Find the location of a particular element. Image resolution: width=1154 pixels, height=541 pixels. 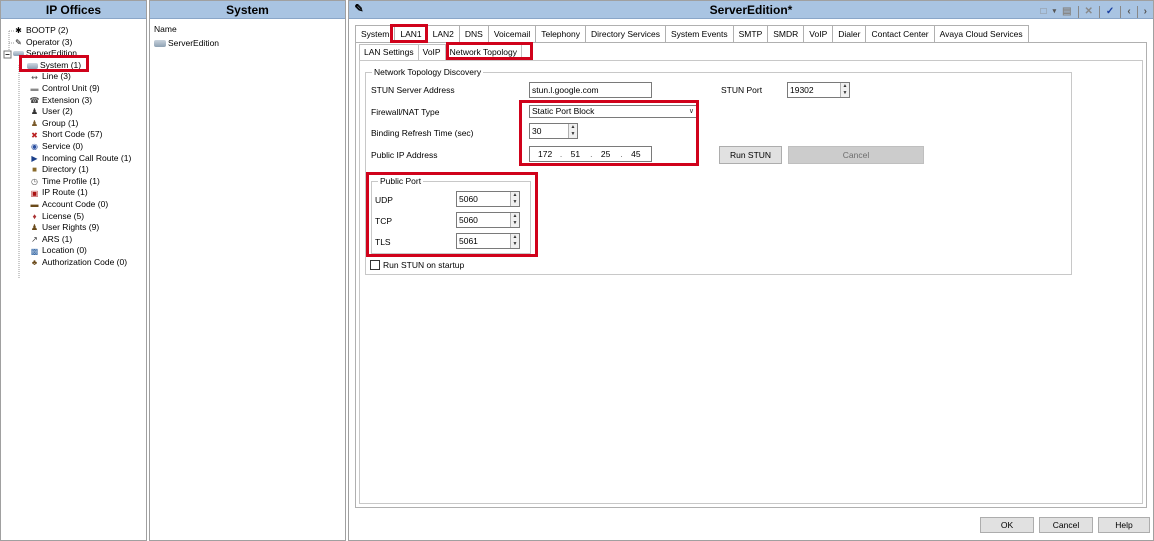

tree-item-label: User (2) is located at coordinates (57, 111).